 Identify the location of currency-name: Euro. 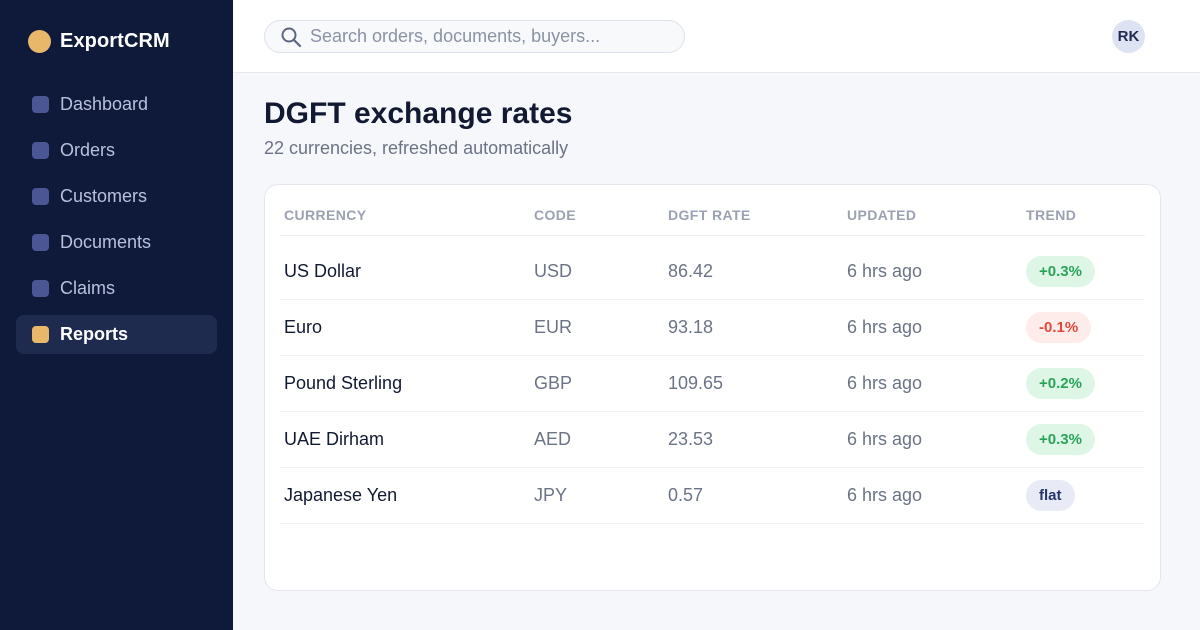
(405, 327).